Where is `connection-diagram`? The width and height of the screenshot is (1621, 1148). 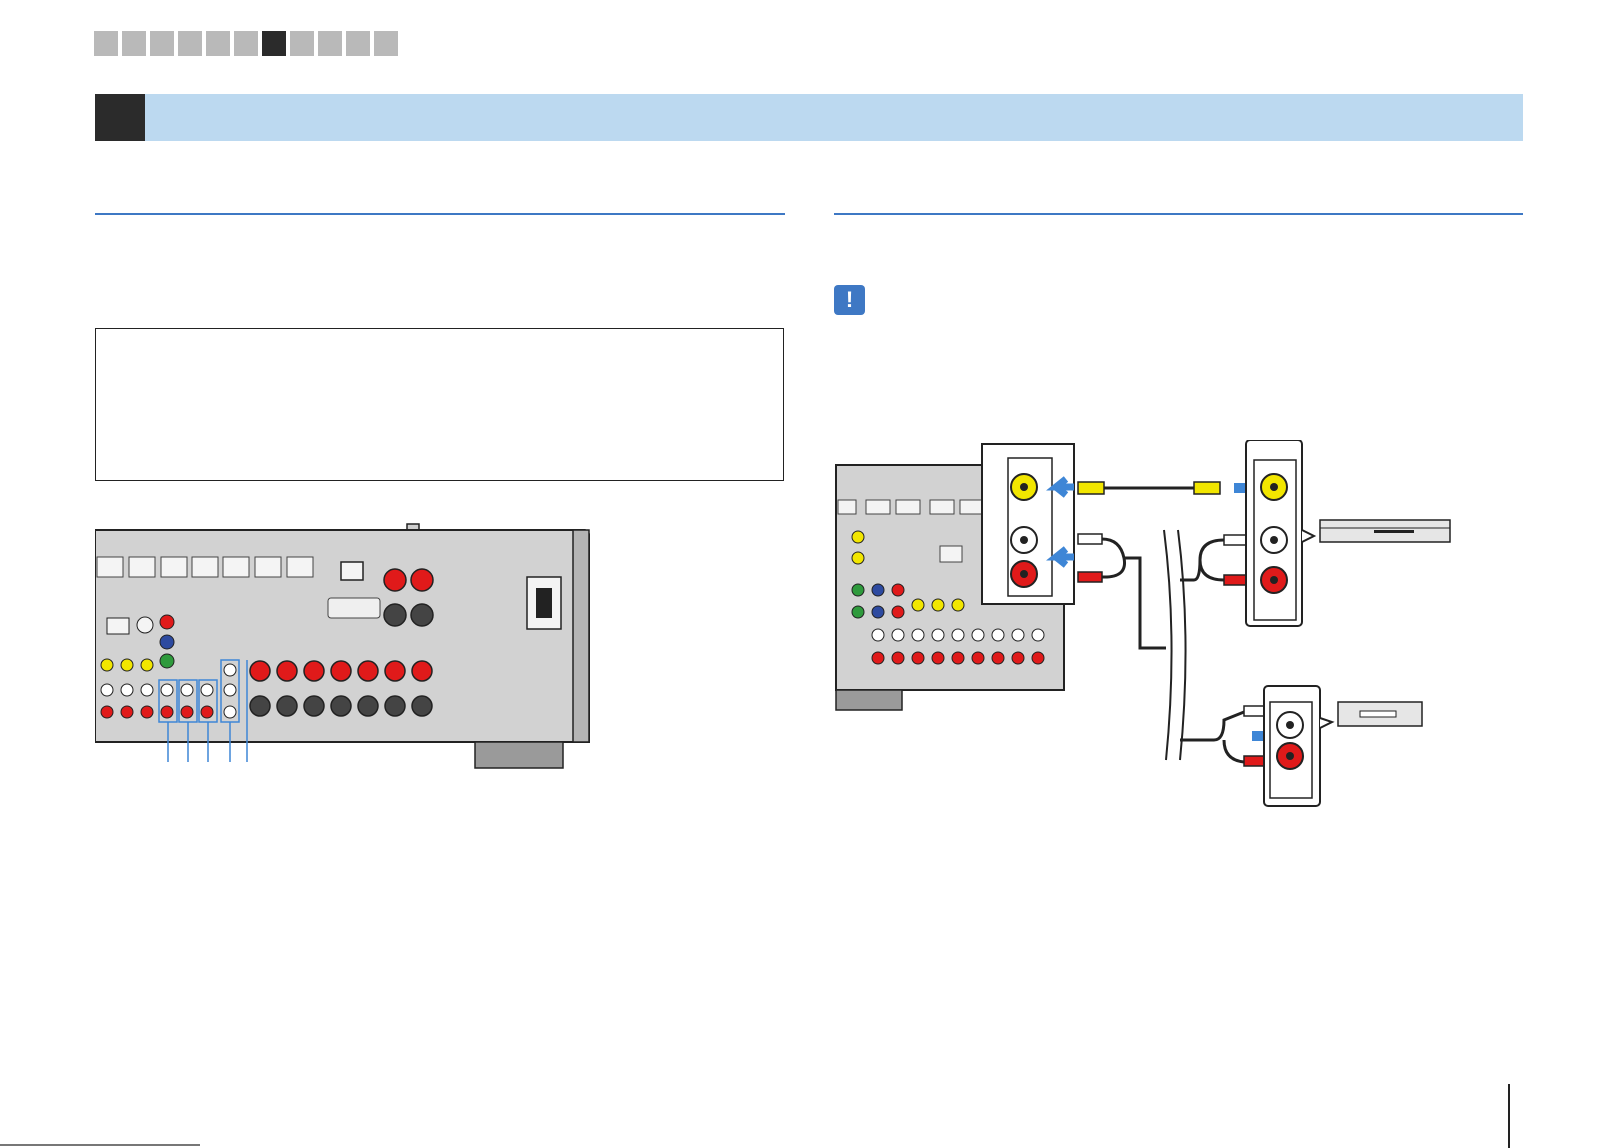
connection-diagram is located at coordinates (1143, 623).